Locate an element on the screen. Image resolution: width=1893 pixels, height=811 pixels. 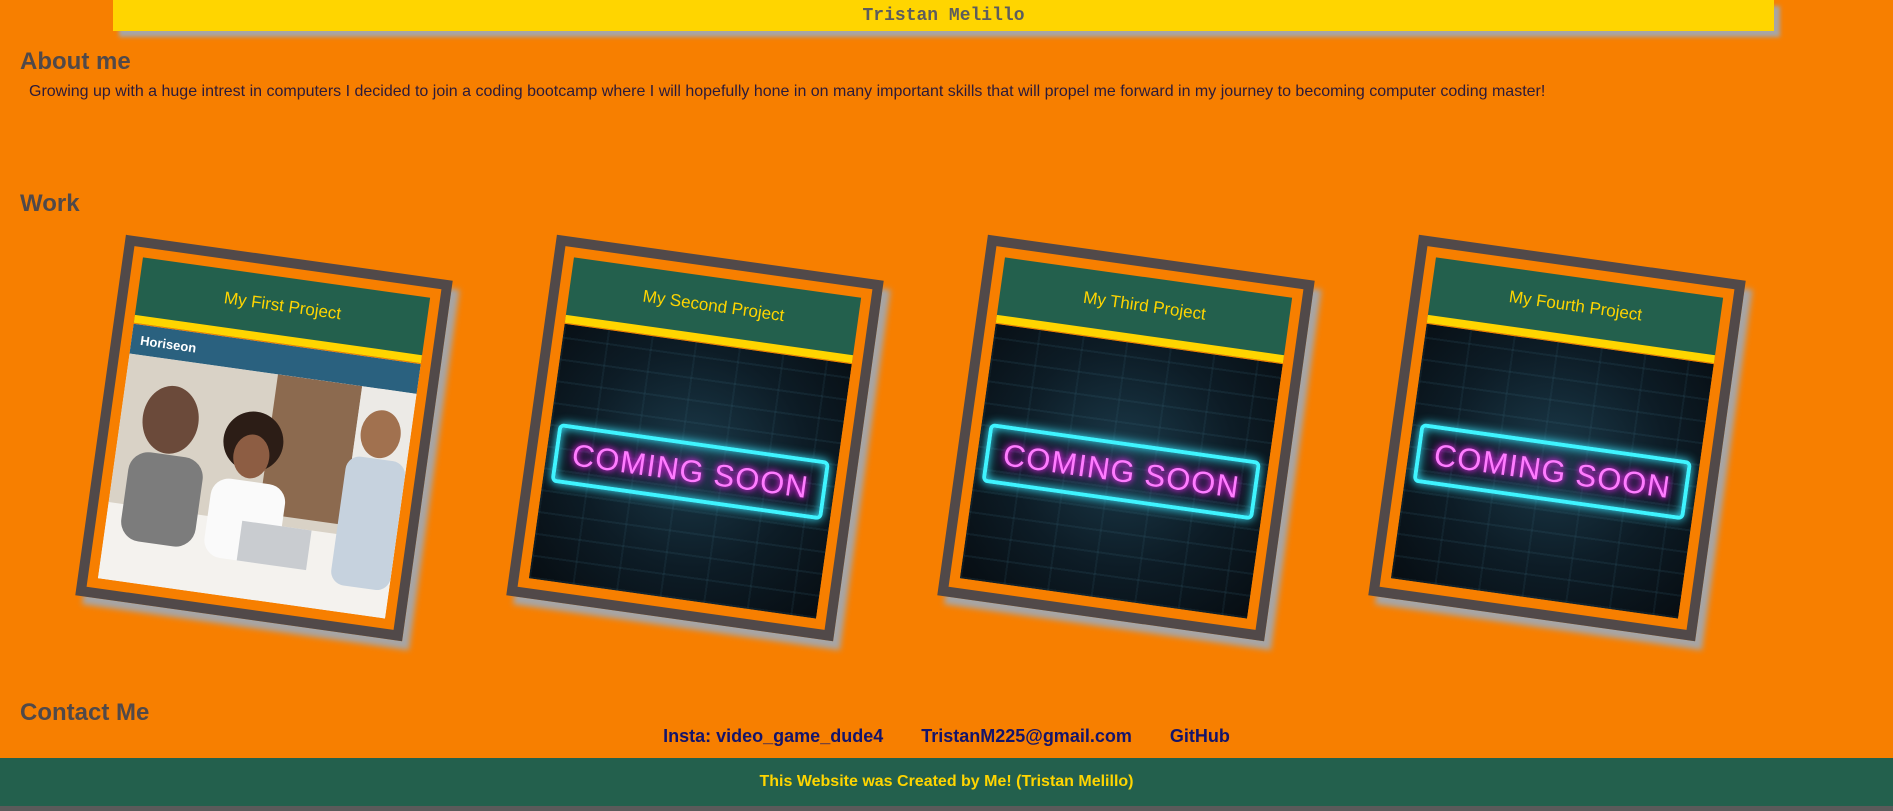
site-owner-name: Tristan Melillo is located at coordinates (943, 15).